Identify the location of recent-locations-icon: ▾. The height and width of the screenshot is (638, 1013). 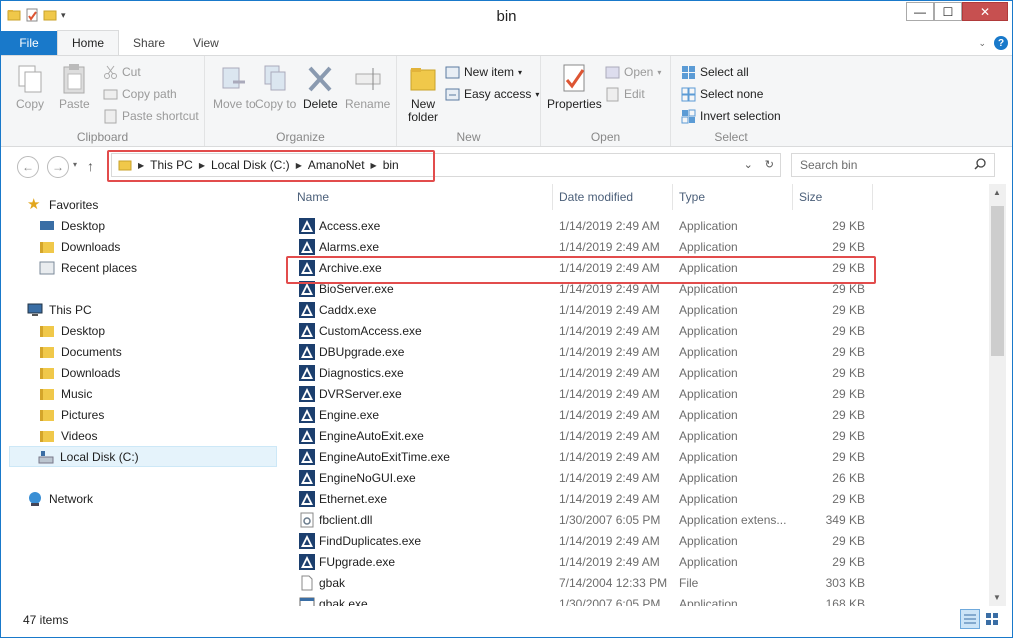
(75, 164).